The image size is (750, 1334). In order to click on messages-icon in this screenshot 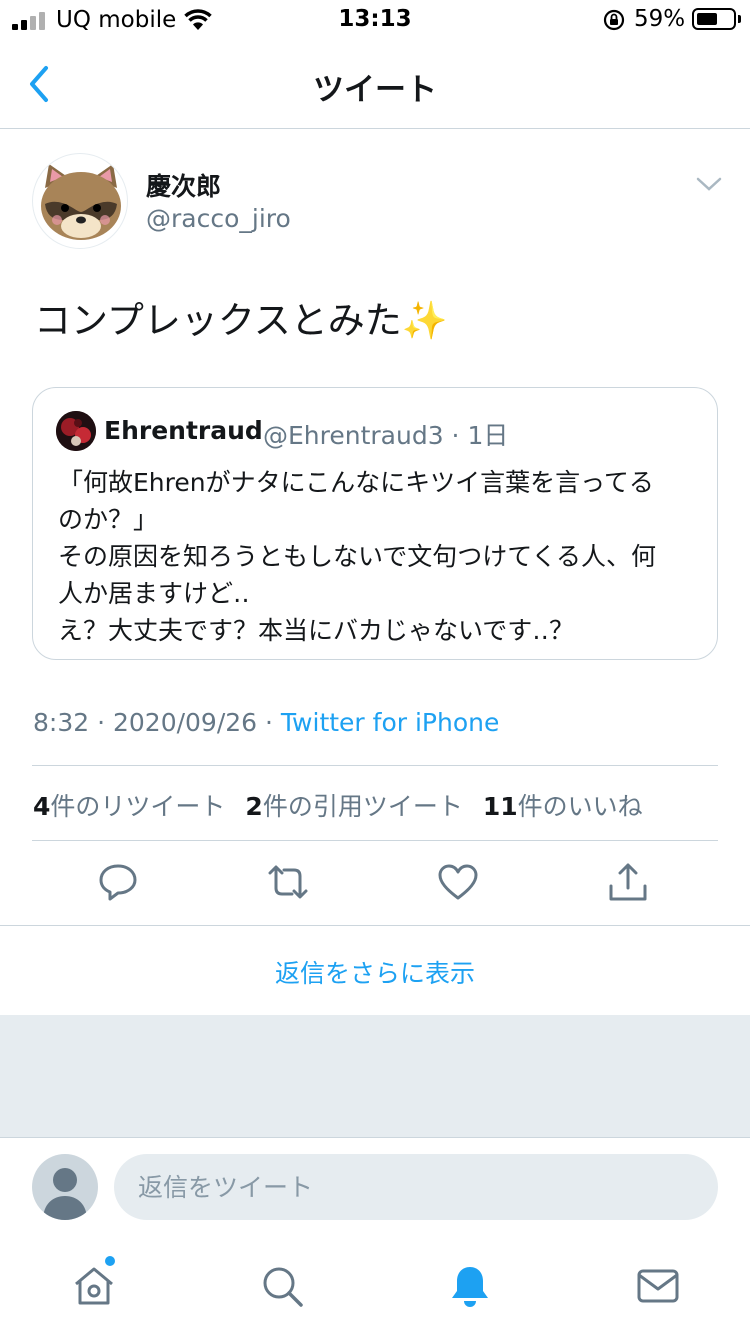, I will do `click(658, 1286)`.